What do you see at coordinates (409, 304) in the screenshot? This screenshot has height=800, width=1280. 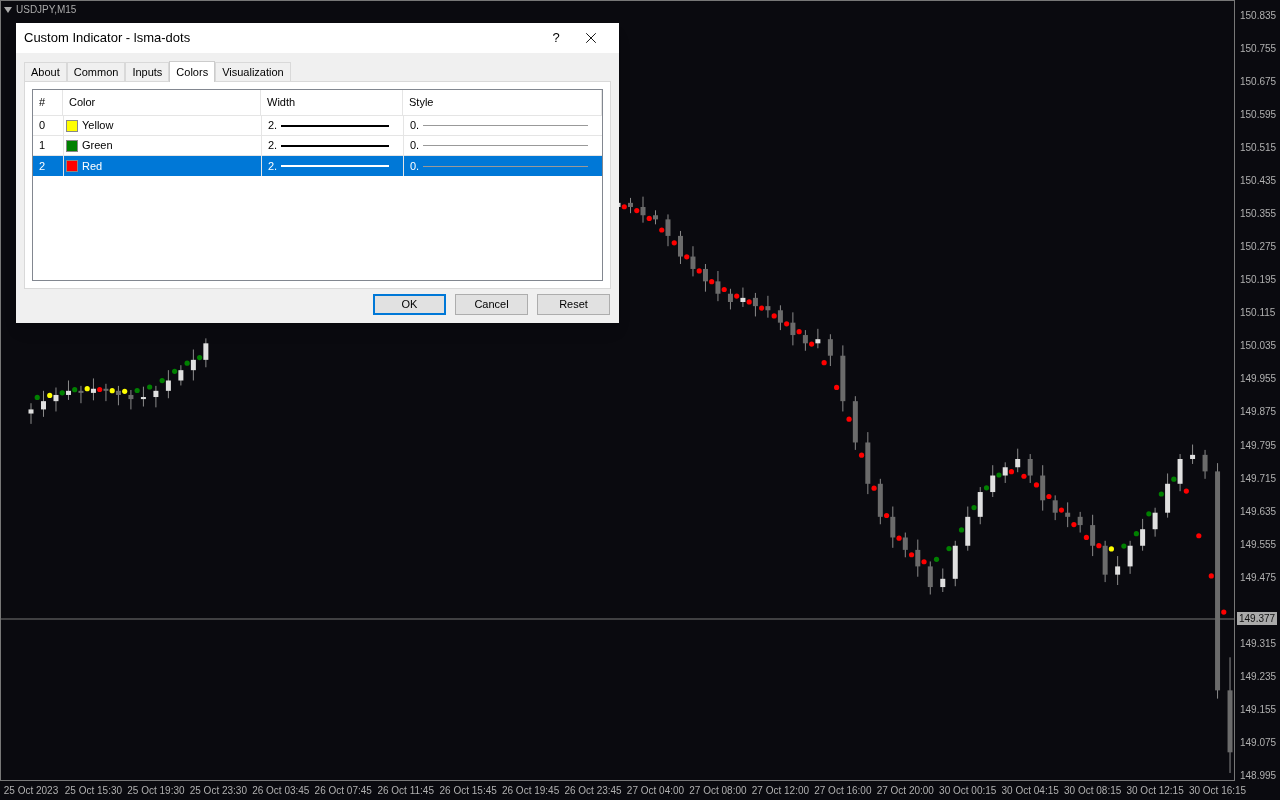 I see `dialog-button: OK` at bounding box center [409, 304].